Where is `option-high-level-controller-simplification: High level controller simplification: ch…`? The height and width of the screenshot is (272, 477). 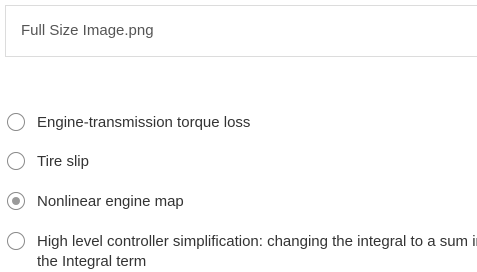
option-high-level-controller-simplification: High level controller simplification: ch… is located at coordinates (242, 250).